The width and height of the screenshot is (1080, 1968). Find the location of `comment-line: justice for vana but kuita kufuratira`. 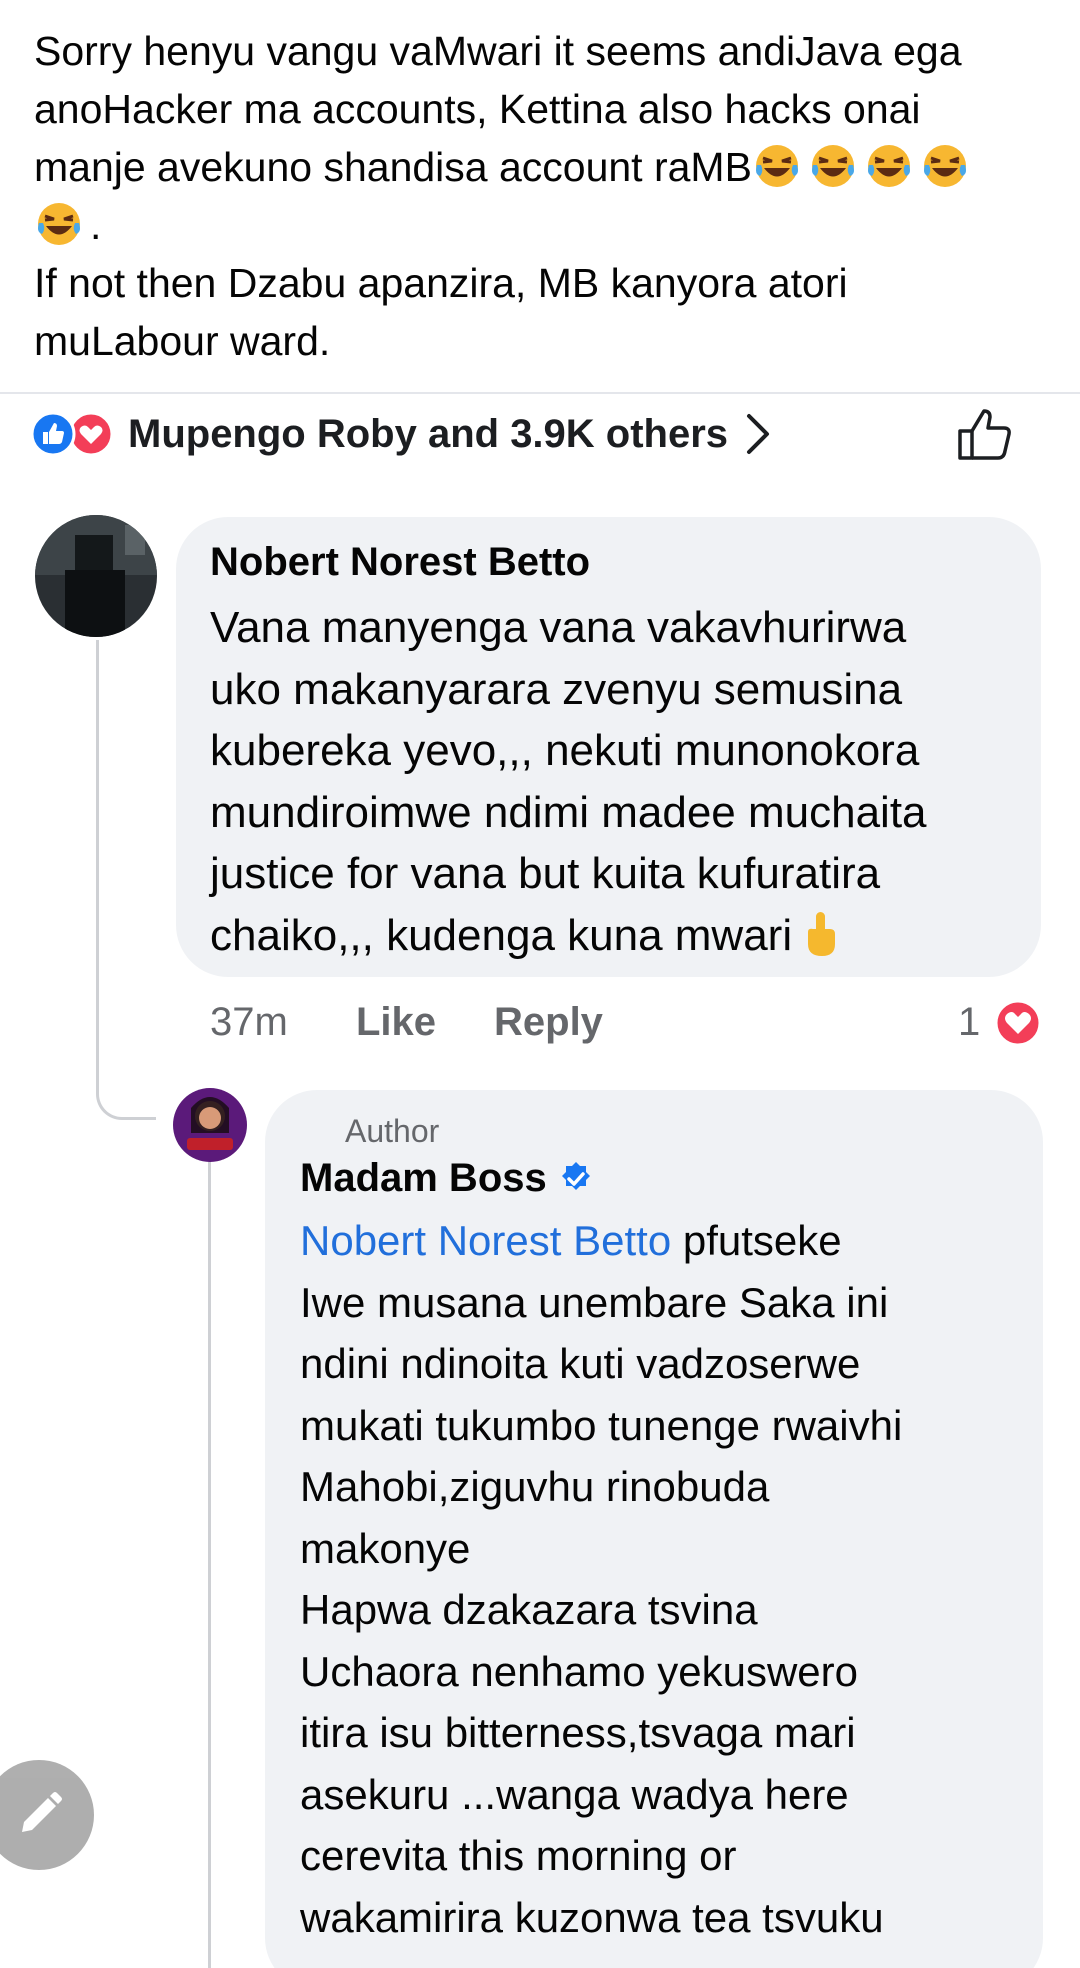

comment-line: justice for vana but kuita kufuratira is located at coordinates (545, 873).